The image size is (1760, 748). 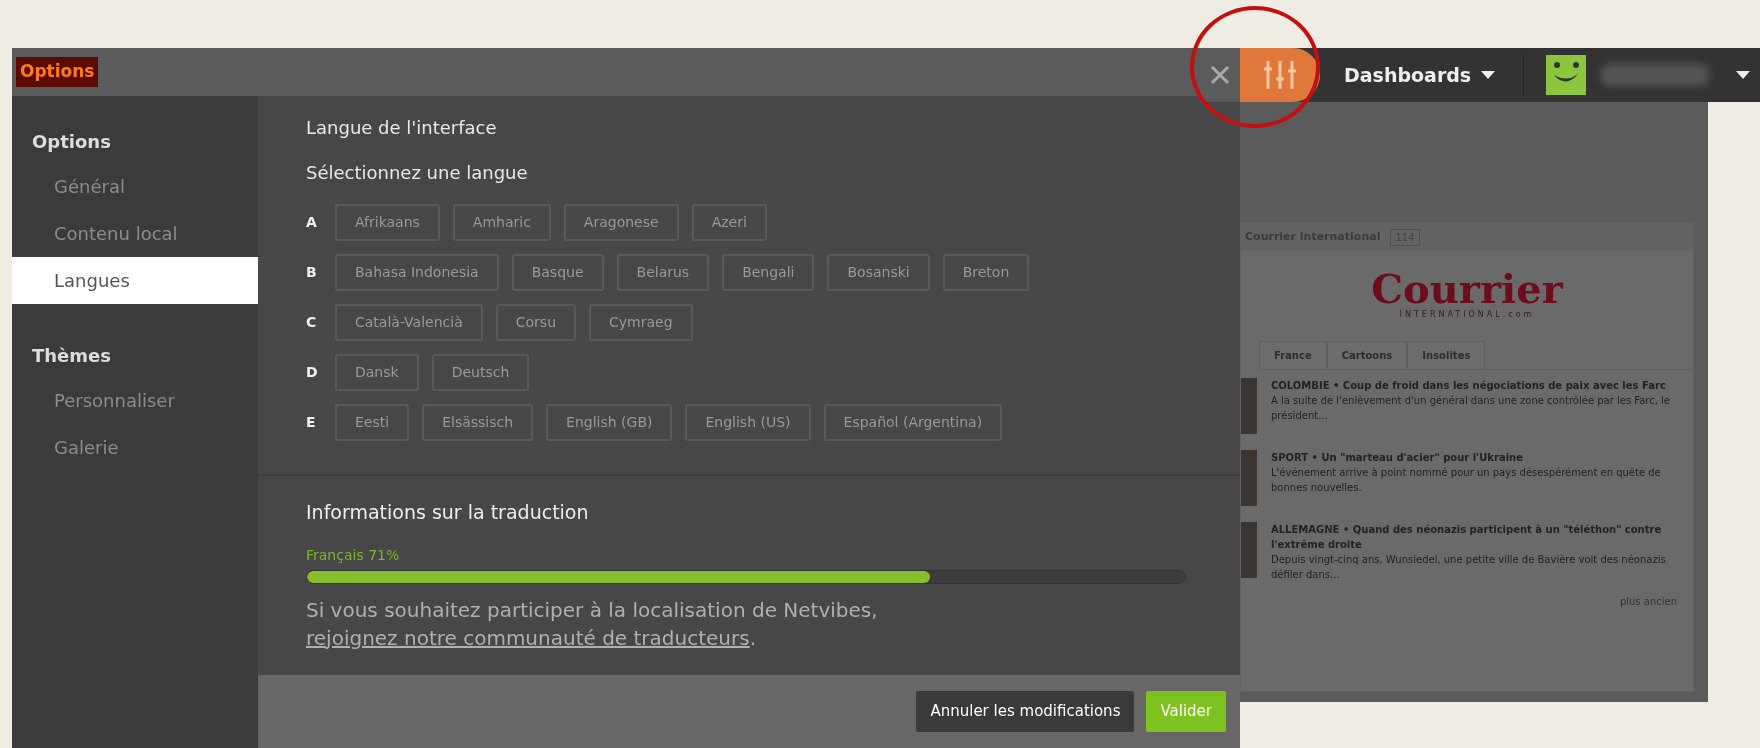 I want to click on language-button: Cymraeg, so click(x=641, y=322).